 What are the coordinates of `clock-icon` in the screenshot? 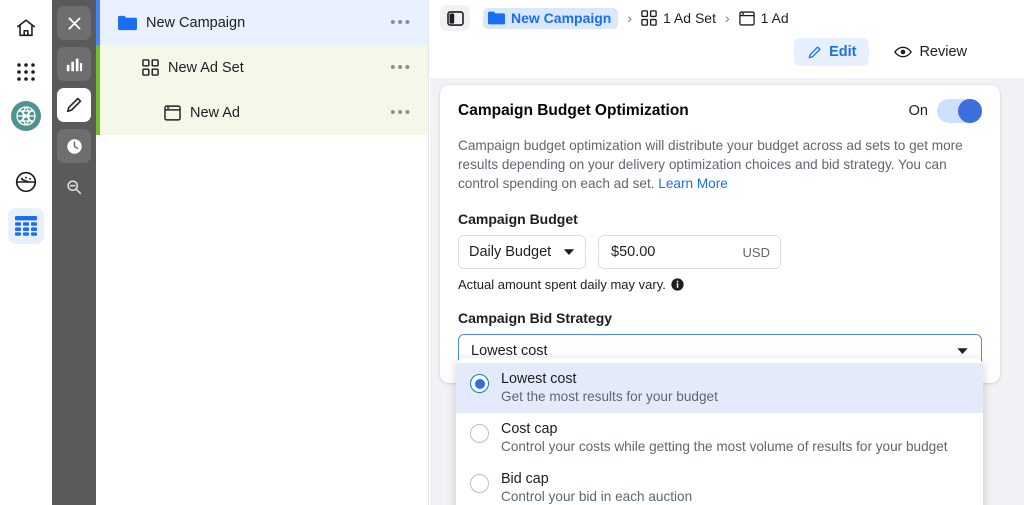 It's located at (74, 146).